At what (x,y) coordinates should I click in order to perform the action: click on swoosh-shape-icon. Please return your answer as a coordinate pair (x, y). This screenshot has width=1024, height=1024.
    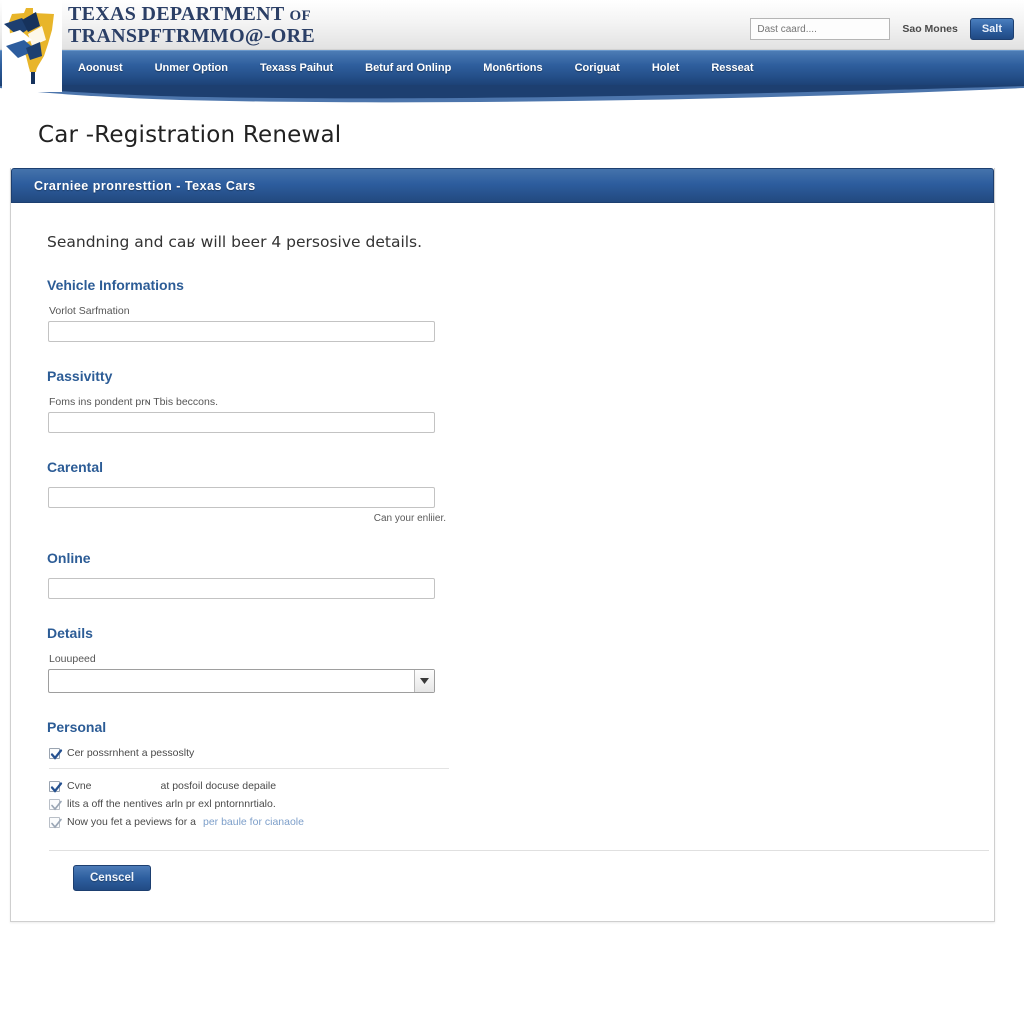
    Looking at the image, I should click on (512, 93).